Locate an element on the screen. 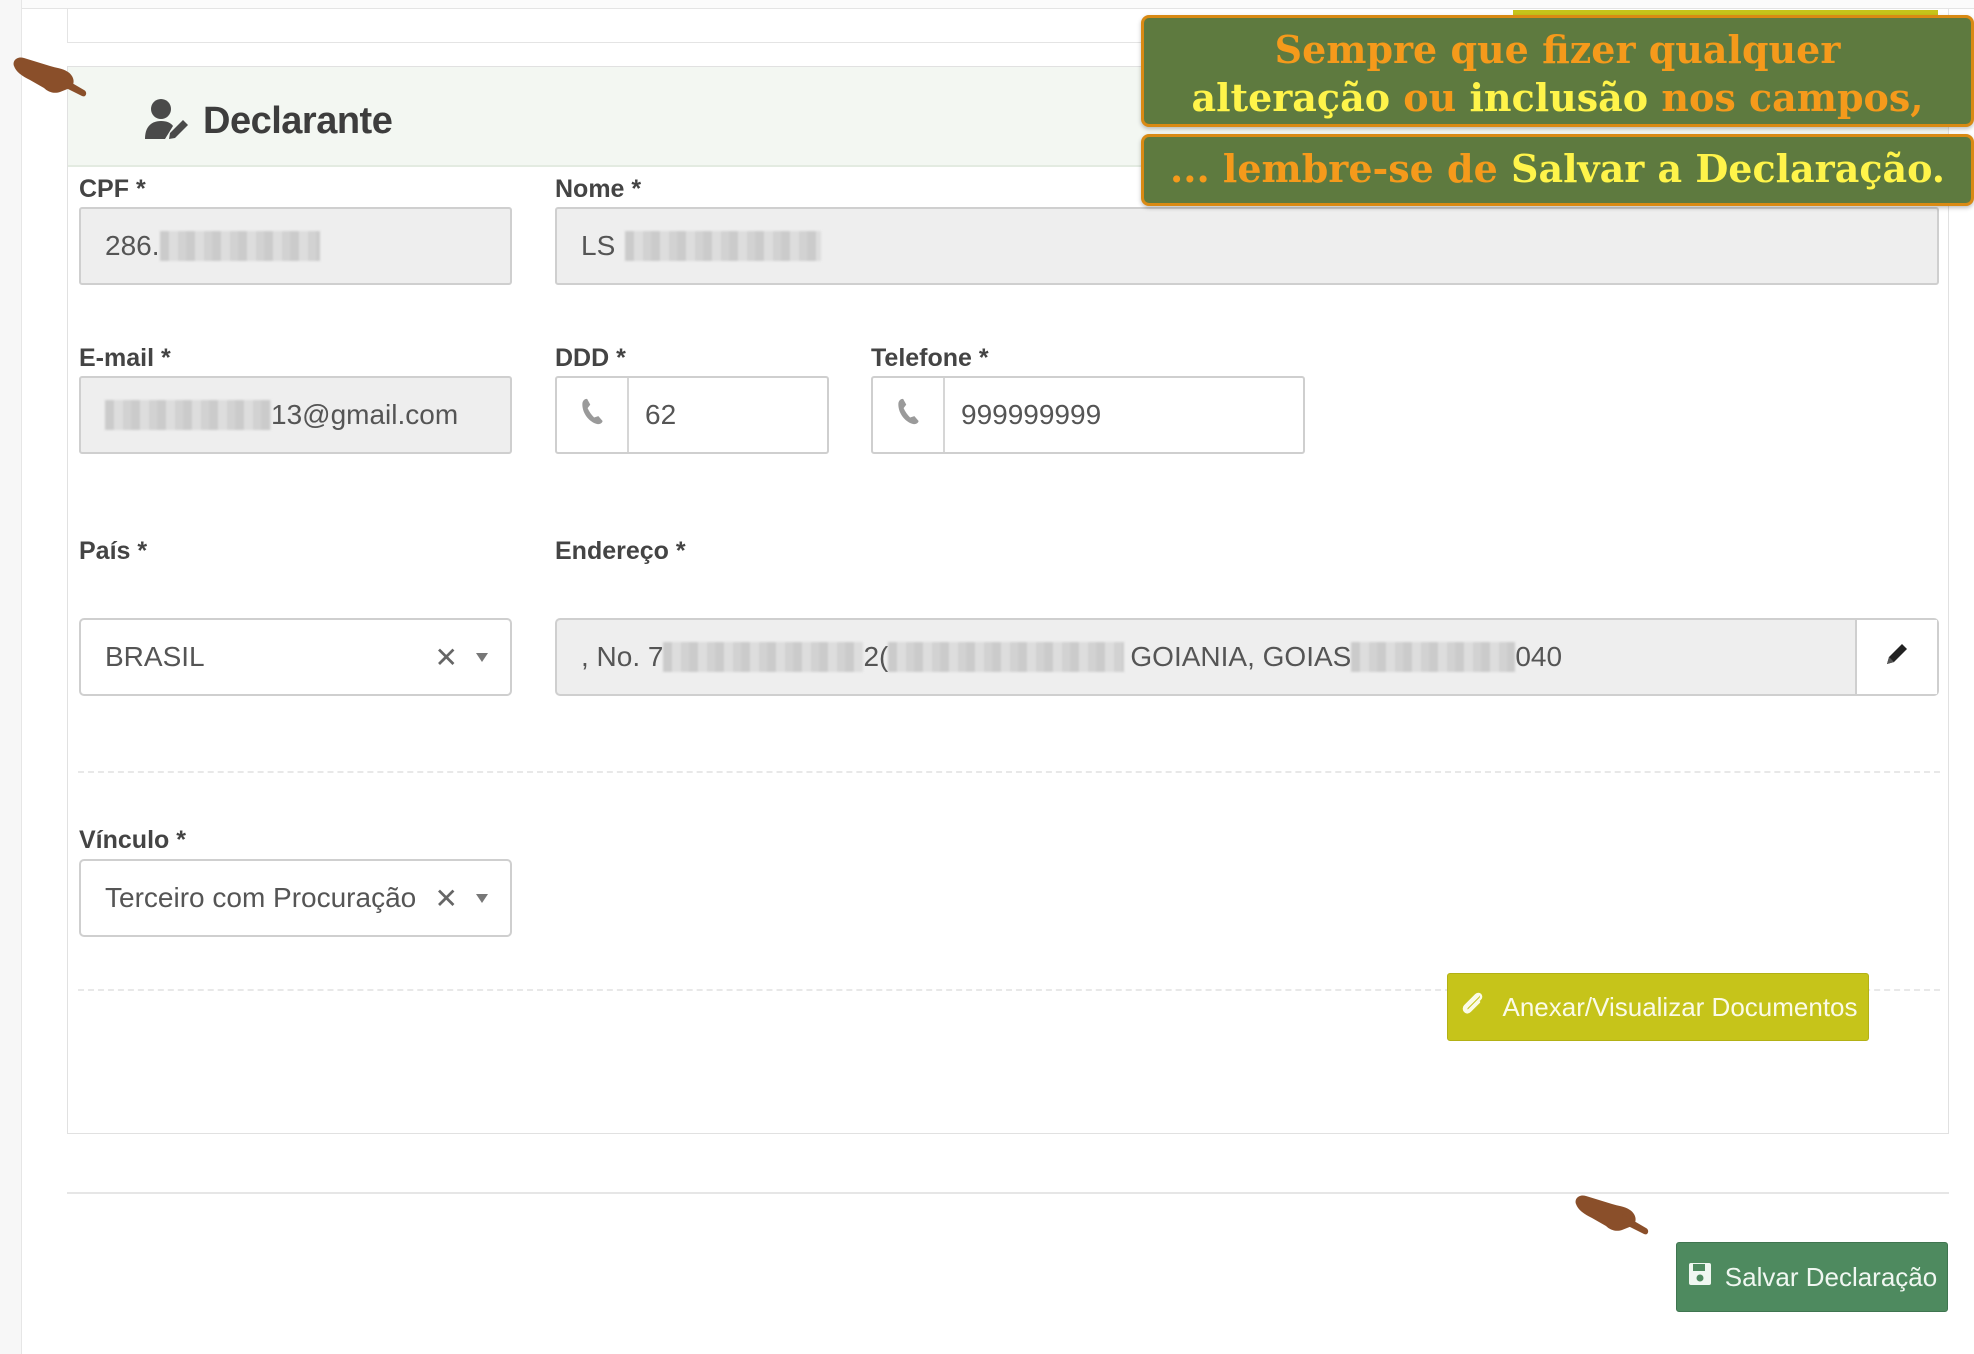  ddd-input-group: 62 is located at coordinates (616, 415).